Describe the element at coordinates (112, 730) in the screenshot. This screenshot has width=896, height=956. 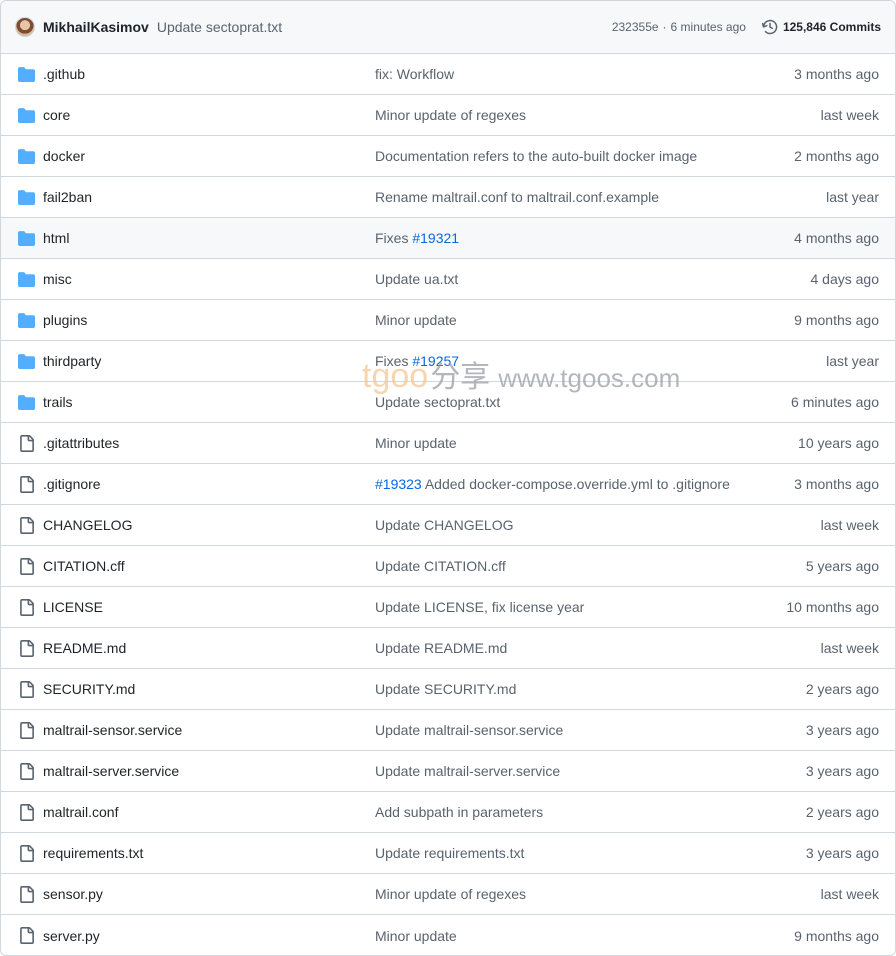
I see `file-name: maltrail-sensor.service` at that location.